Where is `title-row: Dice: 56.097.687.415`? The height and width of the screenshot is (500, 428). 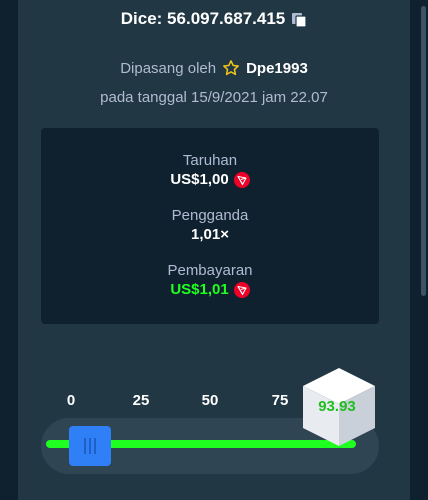
title-row: Dice: 56.097.687.415 is located at coordinates (214, 19).